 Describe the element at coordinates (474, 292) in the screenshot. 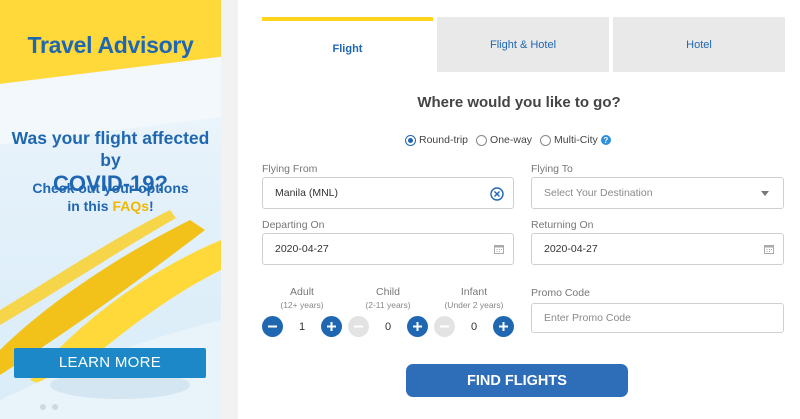

I see `infant-label: Infant` at that location.